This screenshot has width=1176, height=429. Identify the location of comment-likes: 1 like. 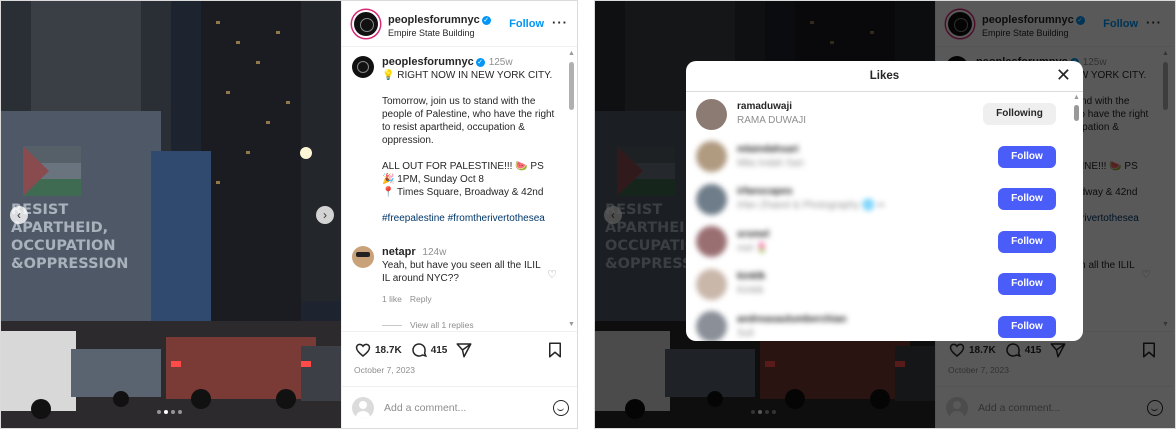
(392, 299).